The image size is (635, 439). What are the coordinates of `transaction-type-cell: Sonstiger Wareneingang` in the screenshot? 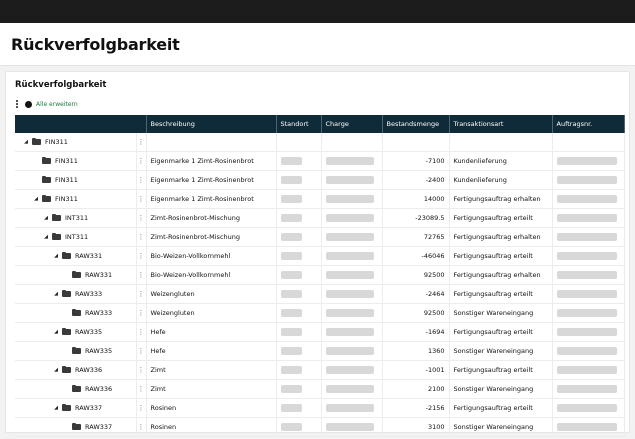 It's located at (501, 351).